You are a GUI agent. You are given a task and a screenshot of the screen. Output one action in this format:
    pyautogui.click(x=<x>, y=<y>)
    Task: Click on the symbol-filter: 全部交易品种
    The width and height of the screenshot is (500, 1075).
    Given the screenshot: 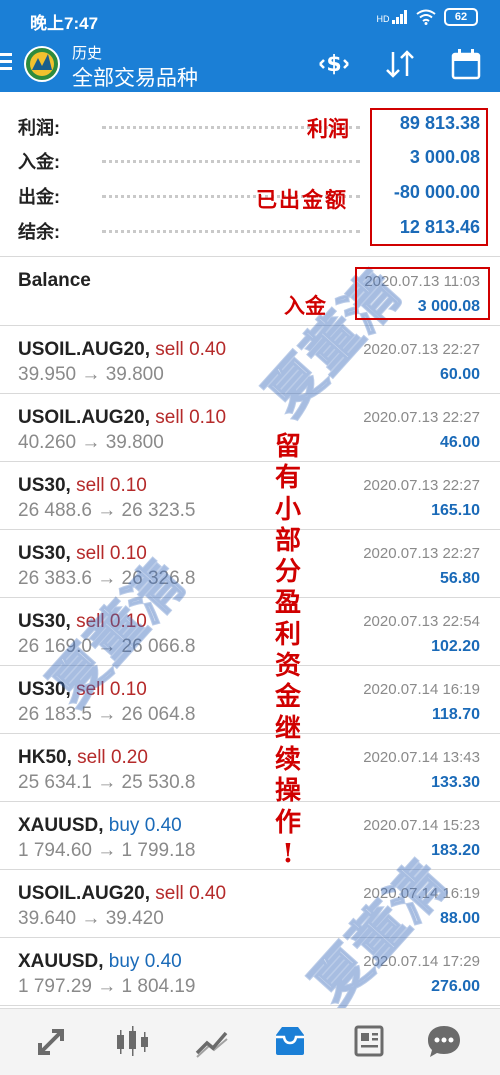 What is the action you would take?
    pyautogui.click(x=135, y=77)
    